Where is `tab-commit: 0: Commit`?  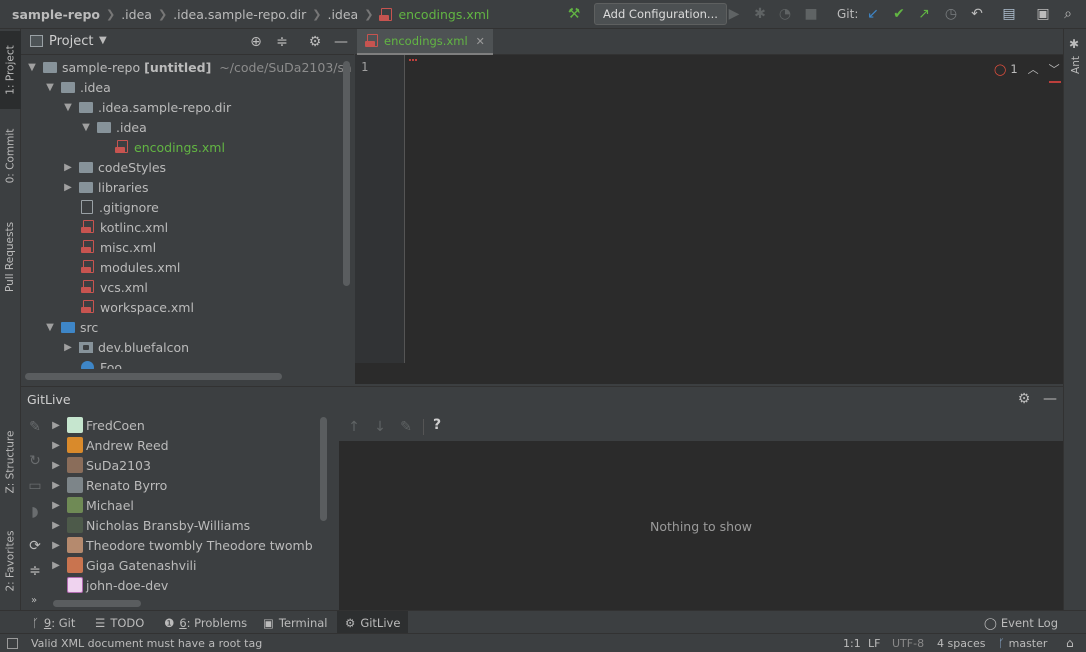
tab-commit: 0: Commit is located at coordinates (10, 156).